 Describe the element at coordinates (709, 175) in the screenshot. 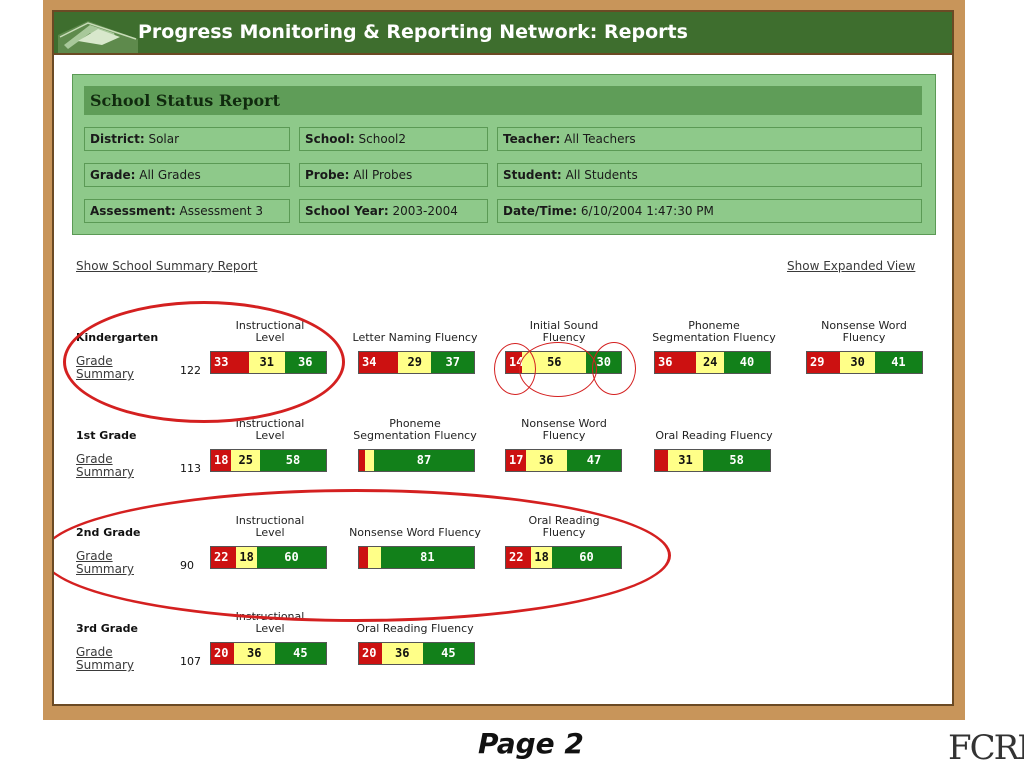

I see `student-field: Student: All Students` at that location.